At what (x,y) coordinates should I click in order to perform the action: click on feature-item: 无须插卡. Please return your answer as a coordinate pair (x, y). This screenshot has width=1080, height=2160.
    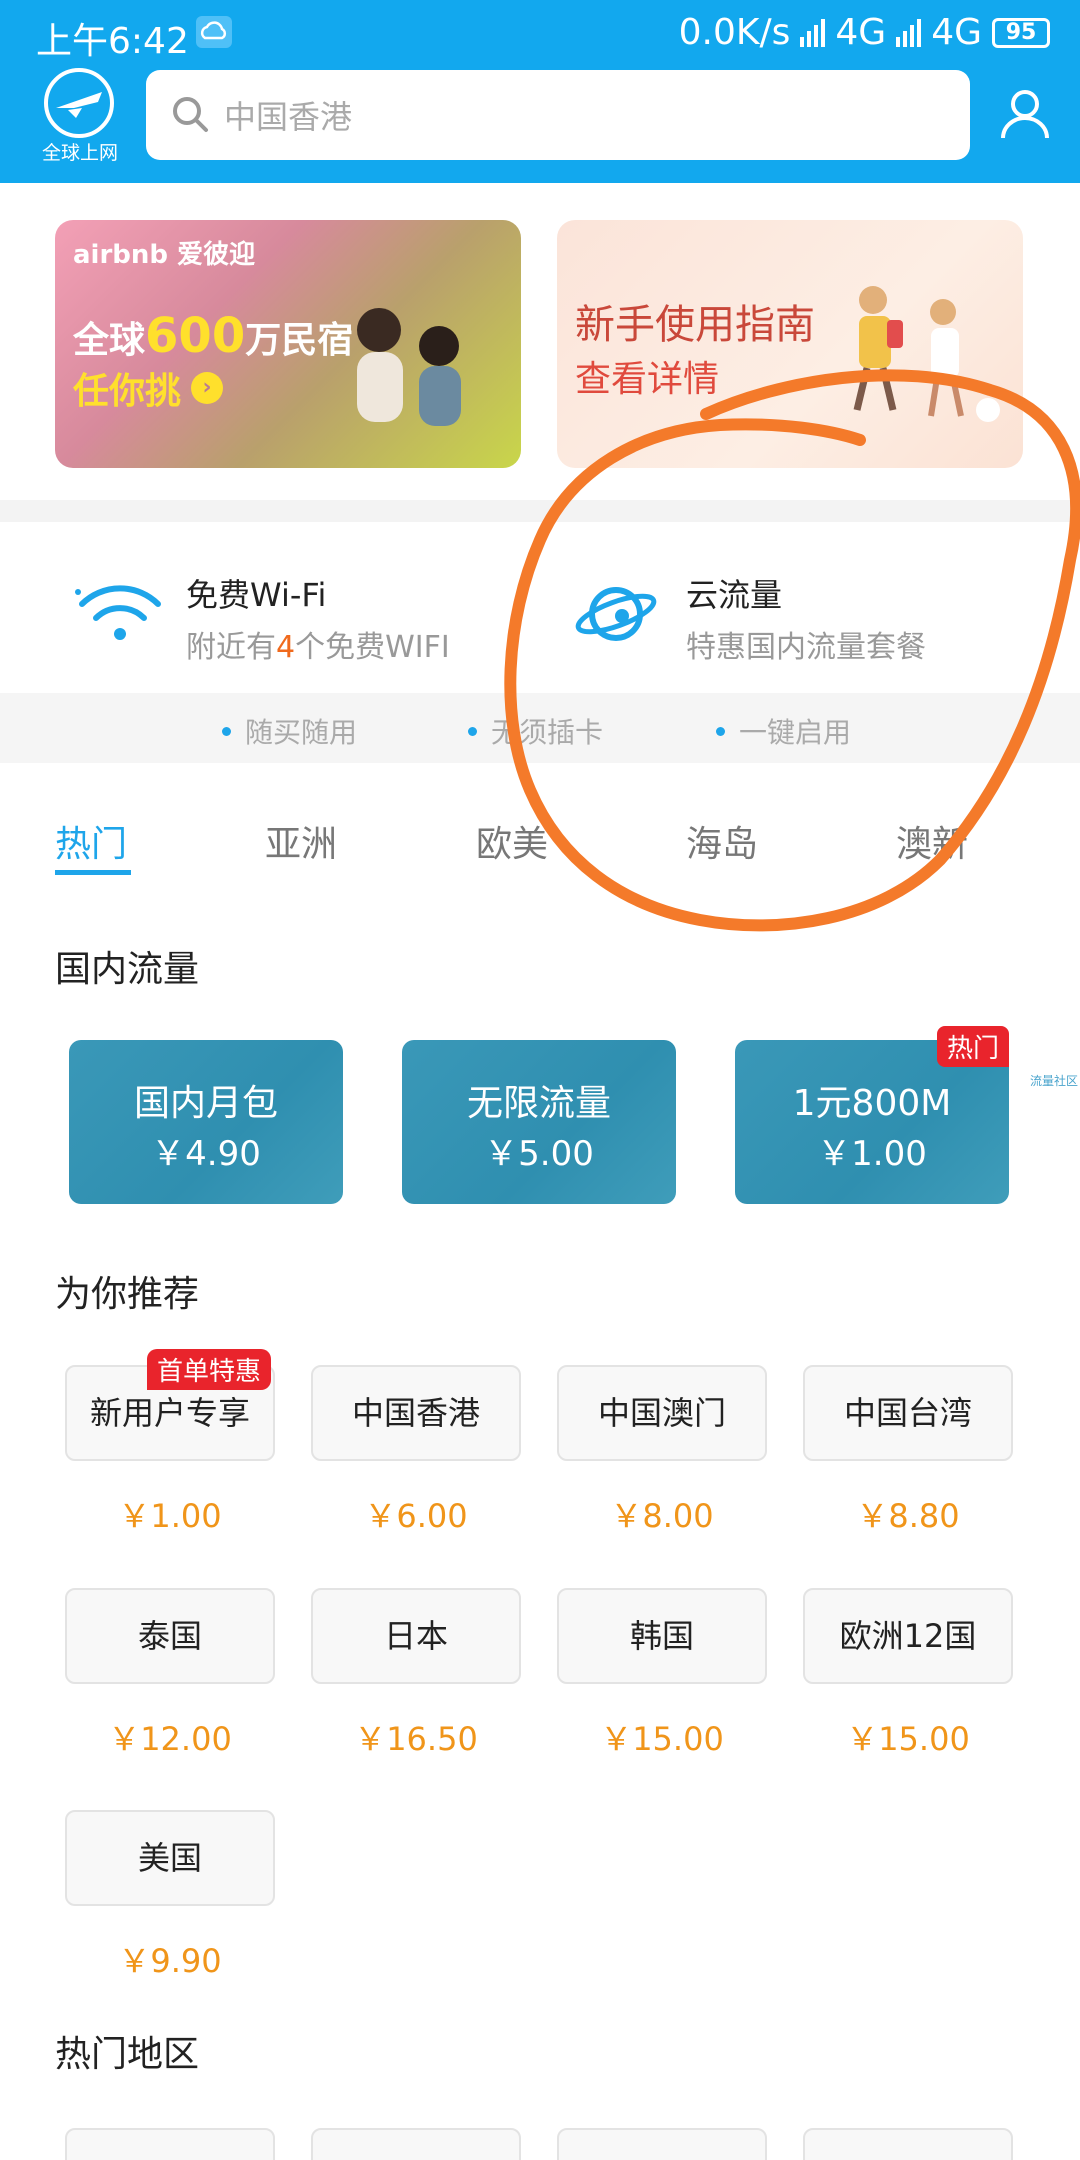
    Looking at the image, I should click on (535, 731).